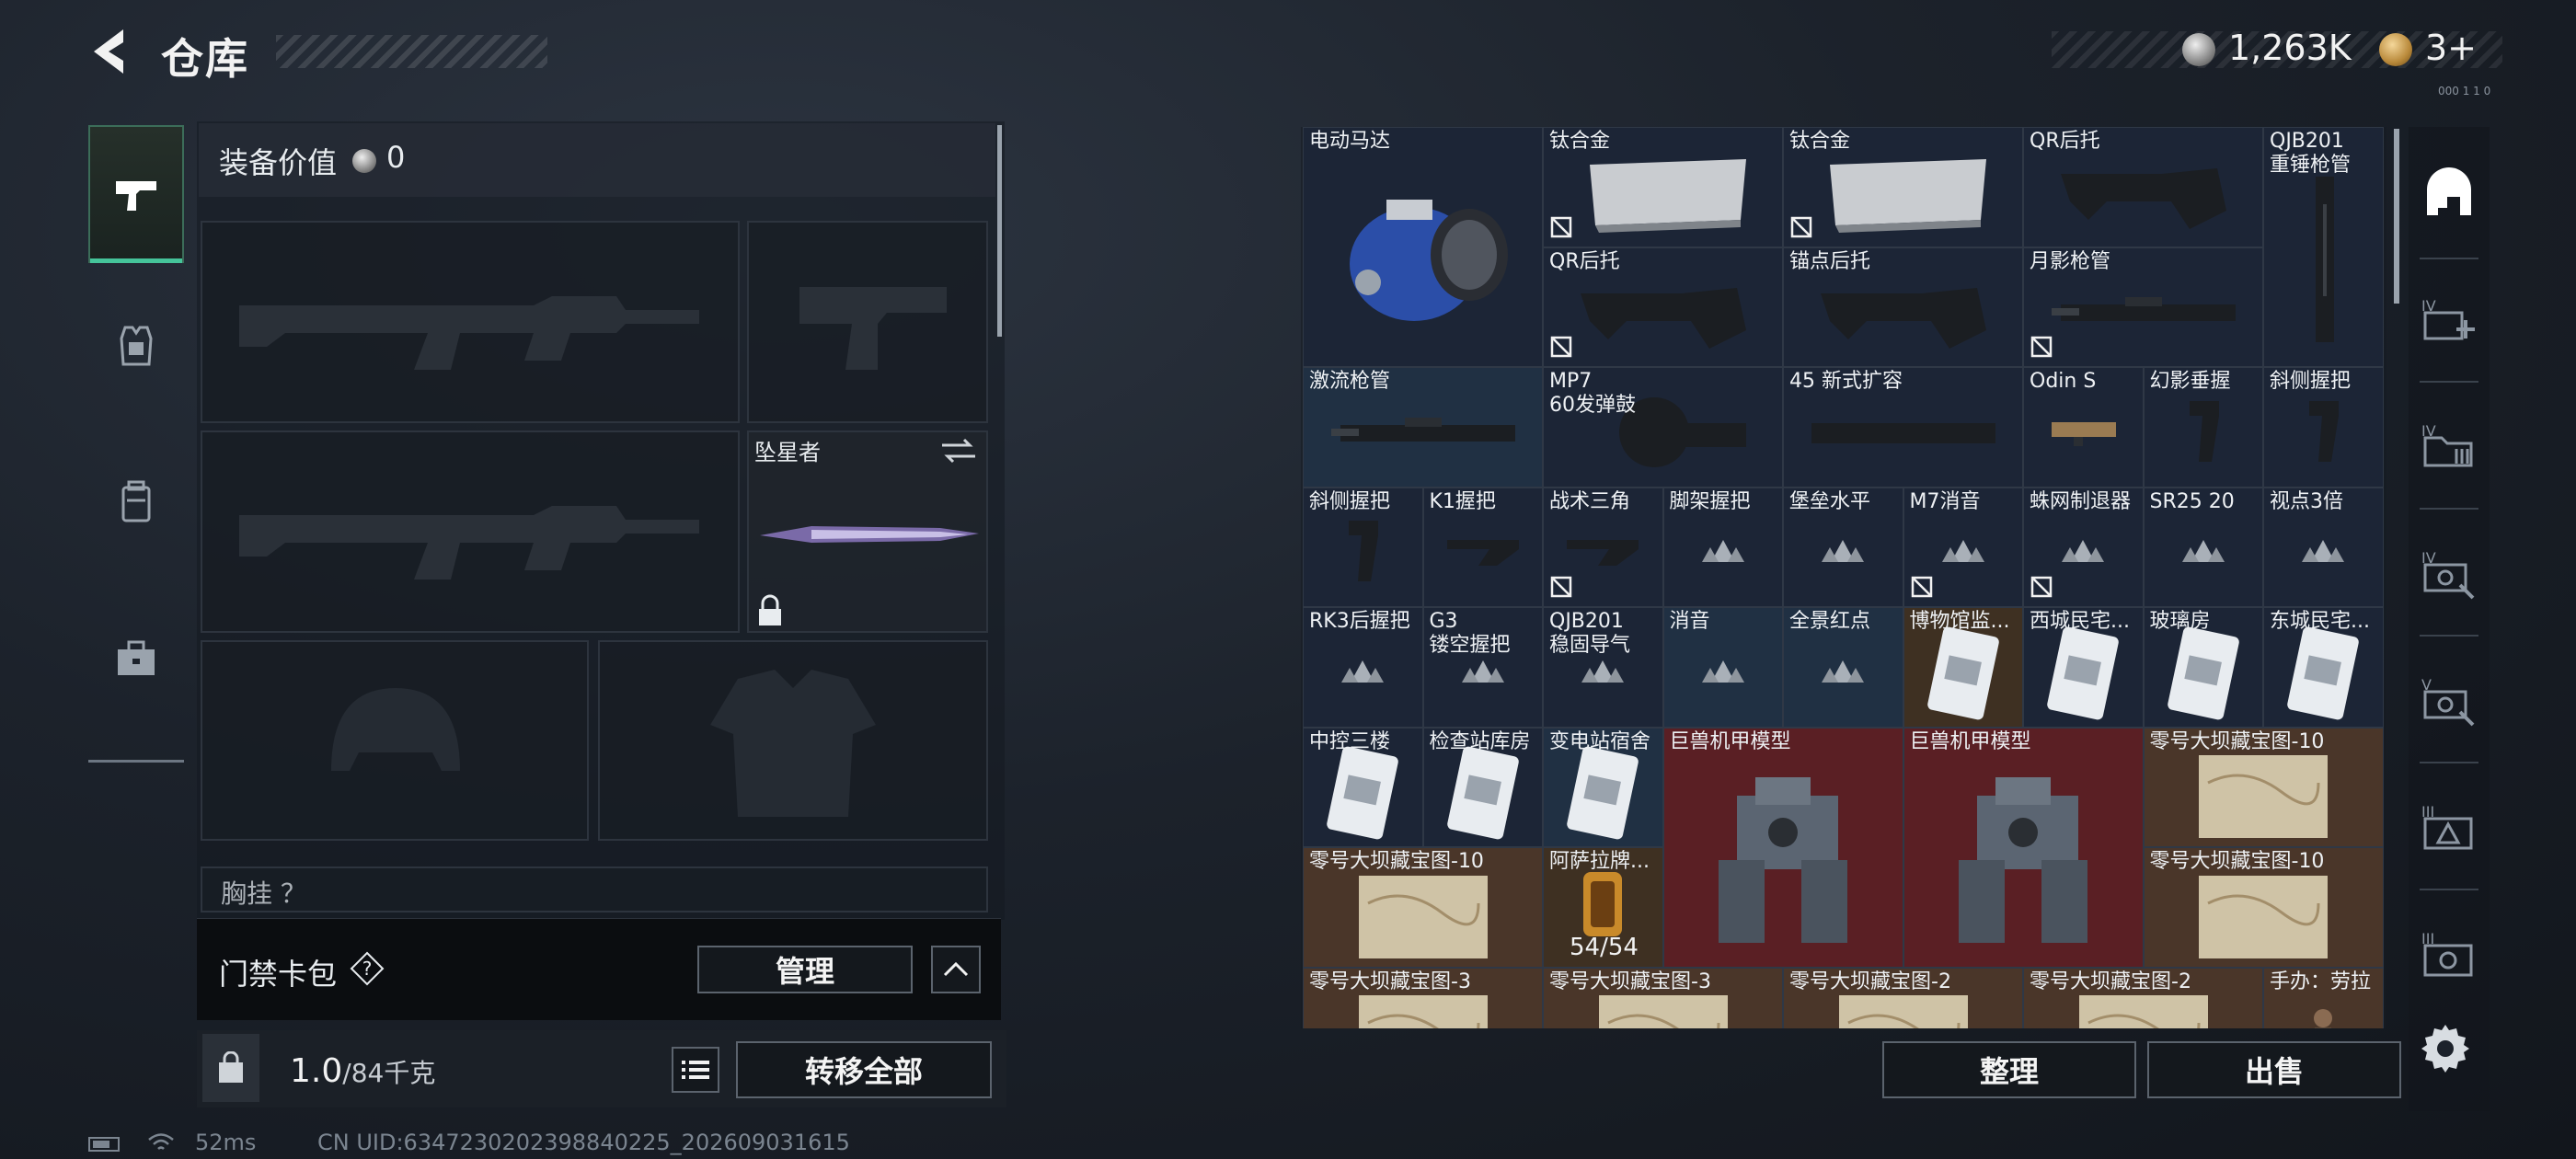 The height and width of the screenshot is (1159, 2576). Describe the element at coordinates (2323, 547) in the screenshot. I see `storage-item: 视点3倍` at that location.